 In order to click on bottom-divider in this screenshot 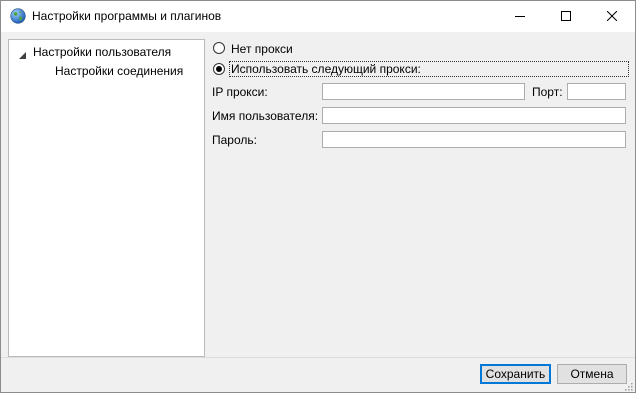, I will do `click(318, 357)`.